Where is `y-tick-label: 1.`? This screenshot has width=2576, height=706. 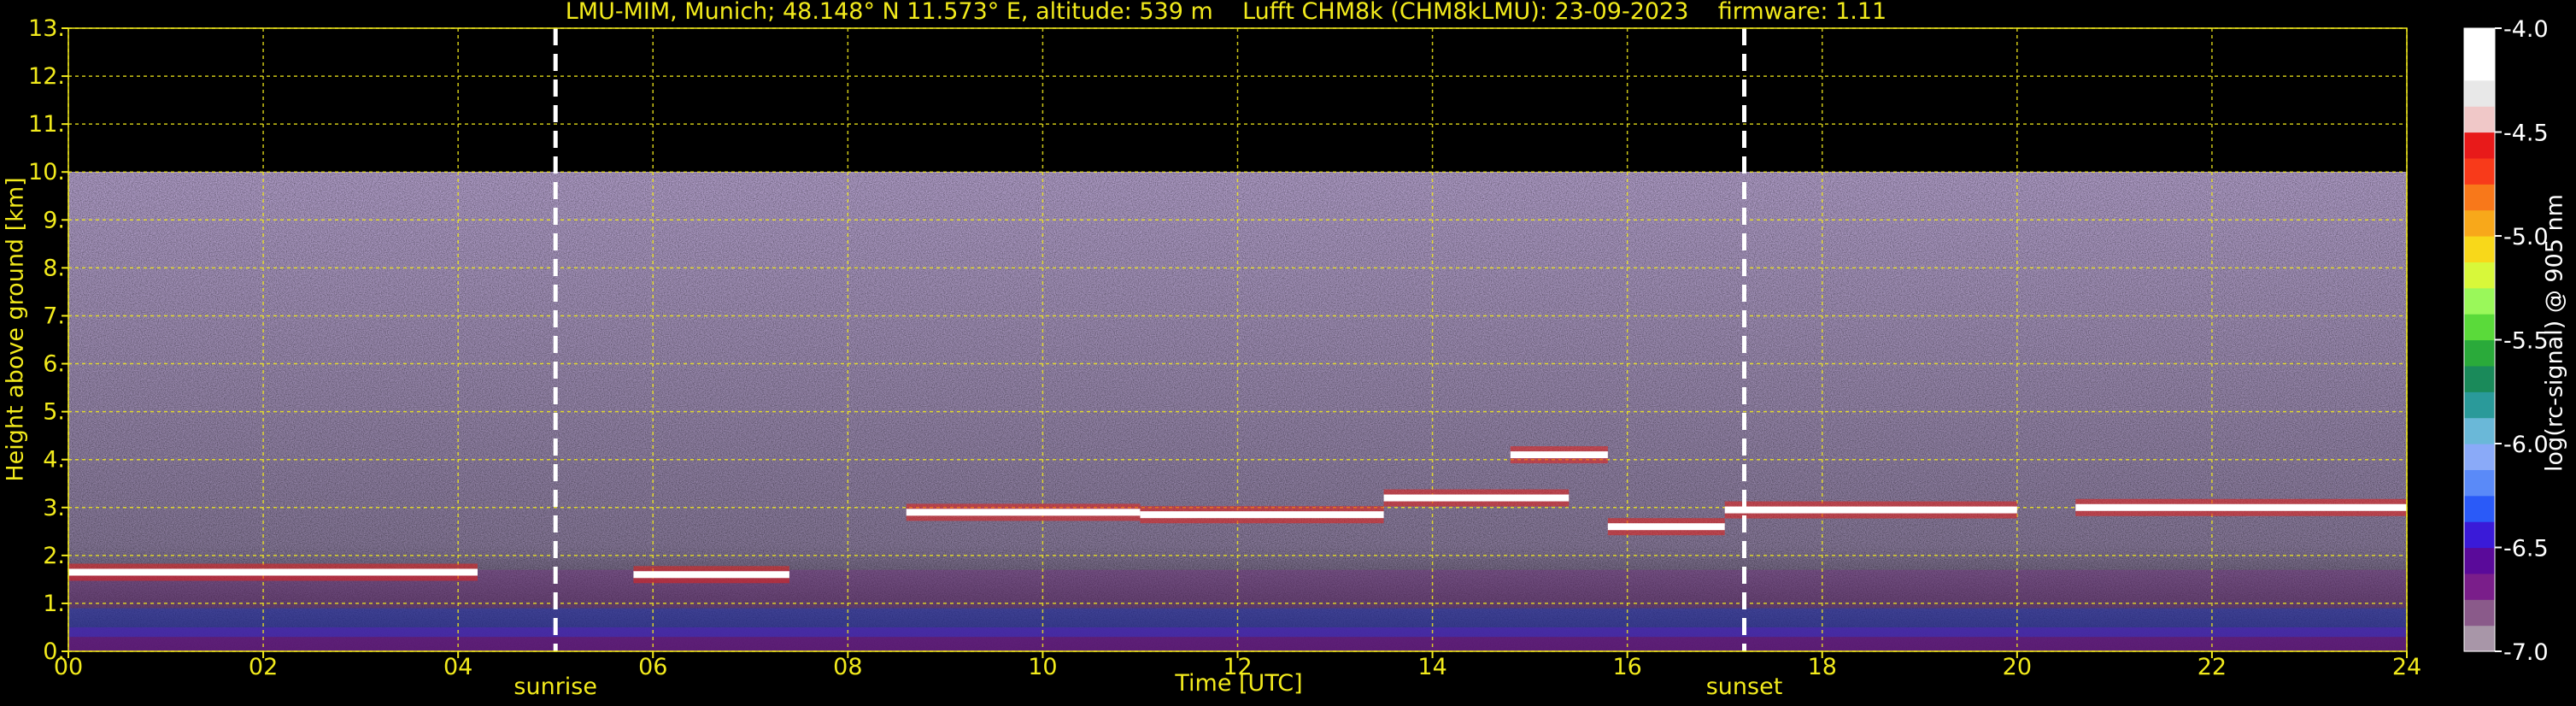
y-tick-label: 1. is located at coordinates (54, 604).